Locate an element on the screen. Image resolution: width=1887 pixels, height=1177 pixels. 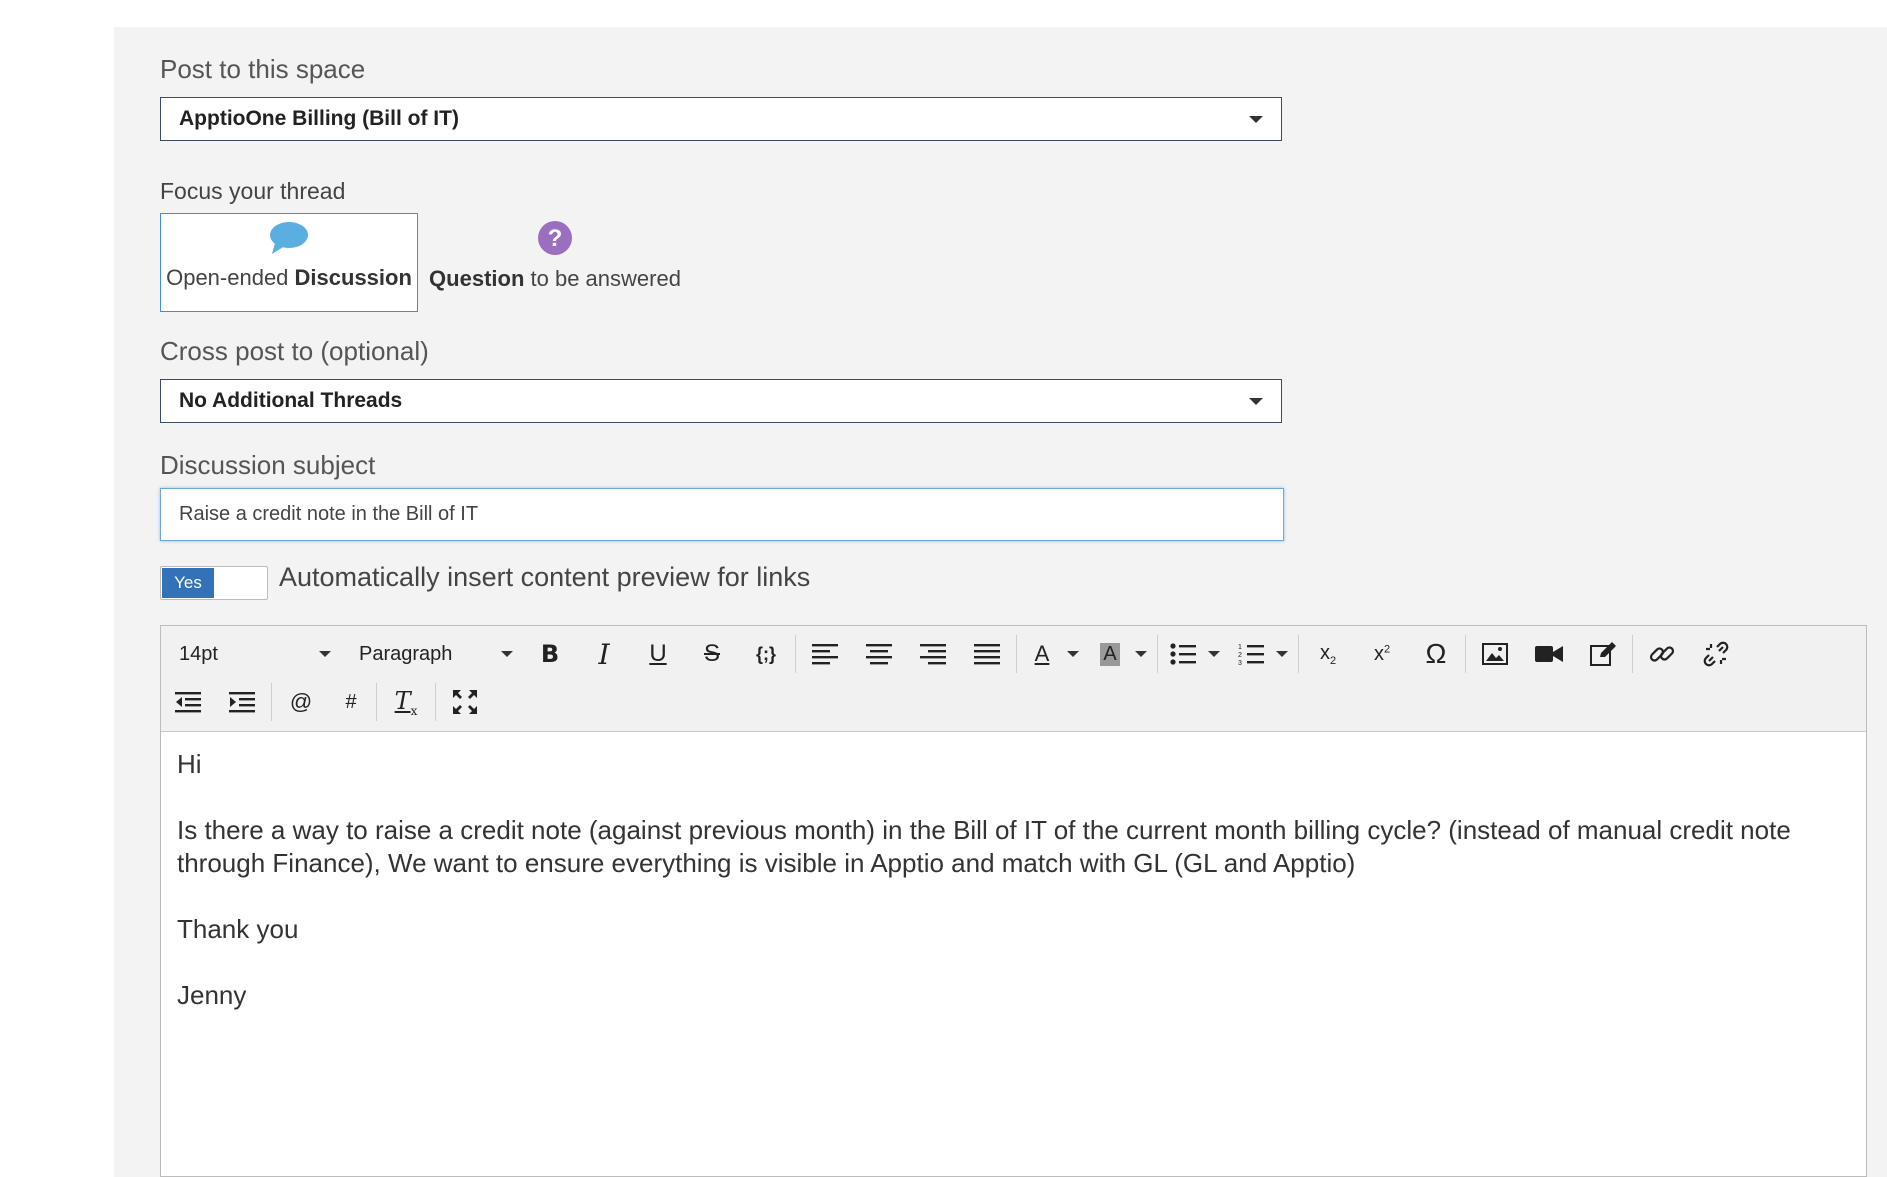
clear-formatting-button: Tx is located at coordinates (406, 702).